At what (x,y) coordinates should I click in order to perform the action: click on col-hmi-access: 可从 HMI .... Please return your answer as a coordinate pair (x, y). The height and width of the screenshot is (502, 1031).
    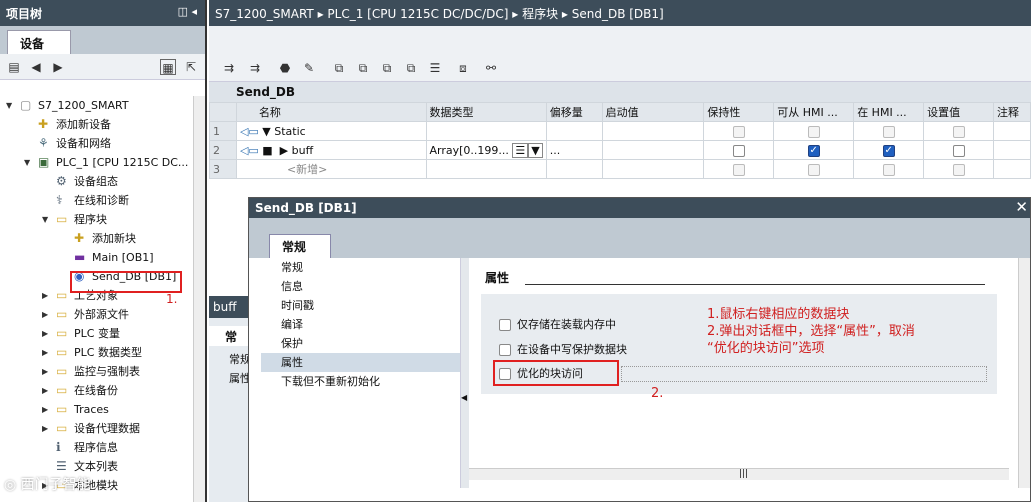
    Looking at the image, I should click on (814, 112).